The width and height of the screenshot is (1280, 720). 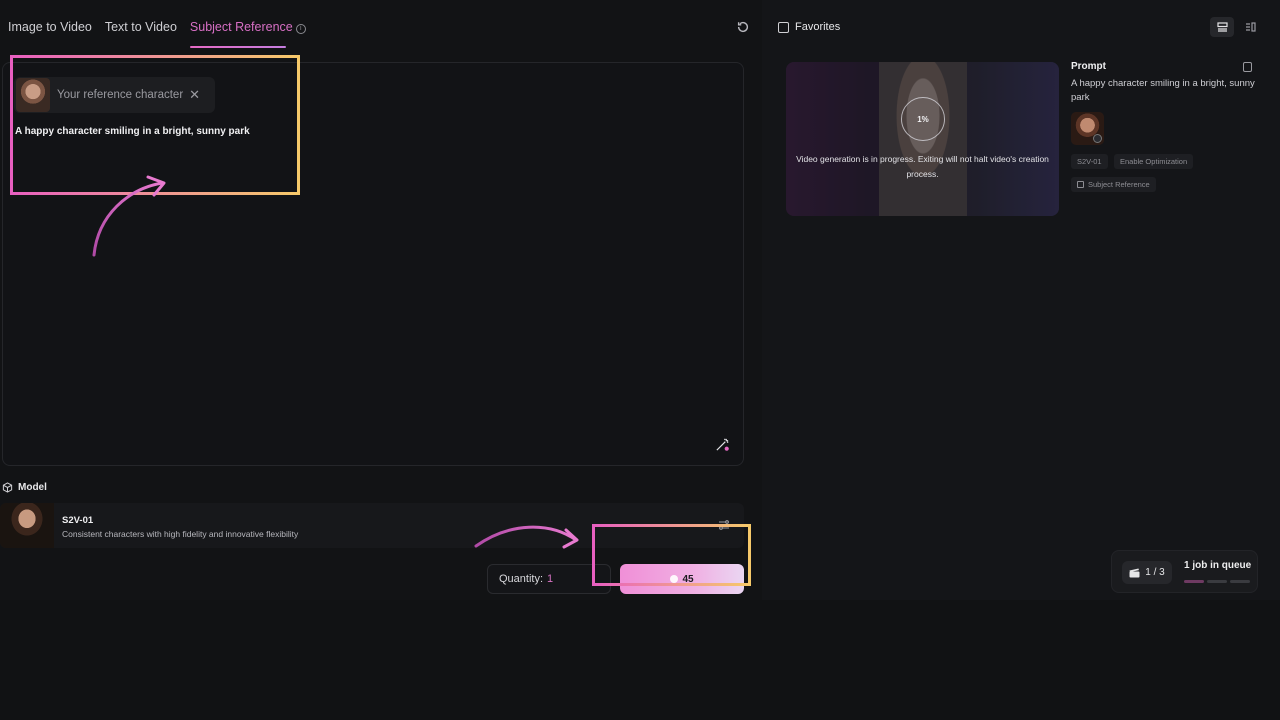 What do you see at coordinates (1247, 67) in the screenshot?
I see `copy-icon` at bounding box center [1247, 67].